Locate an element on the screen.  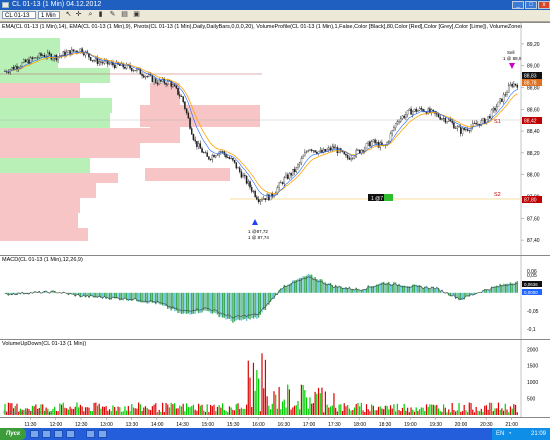
buy-arrow-icon is located at coordinates (255, 222).